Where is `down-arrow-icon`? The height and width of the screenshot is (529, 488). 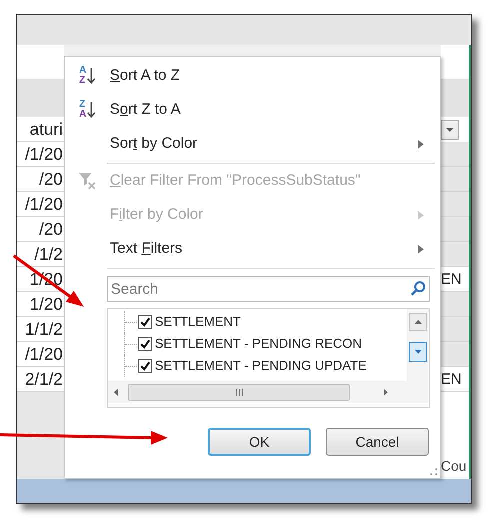
down-arrow-icon is located at coordinates (418, 352).